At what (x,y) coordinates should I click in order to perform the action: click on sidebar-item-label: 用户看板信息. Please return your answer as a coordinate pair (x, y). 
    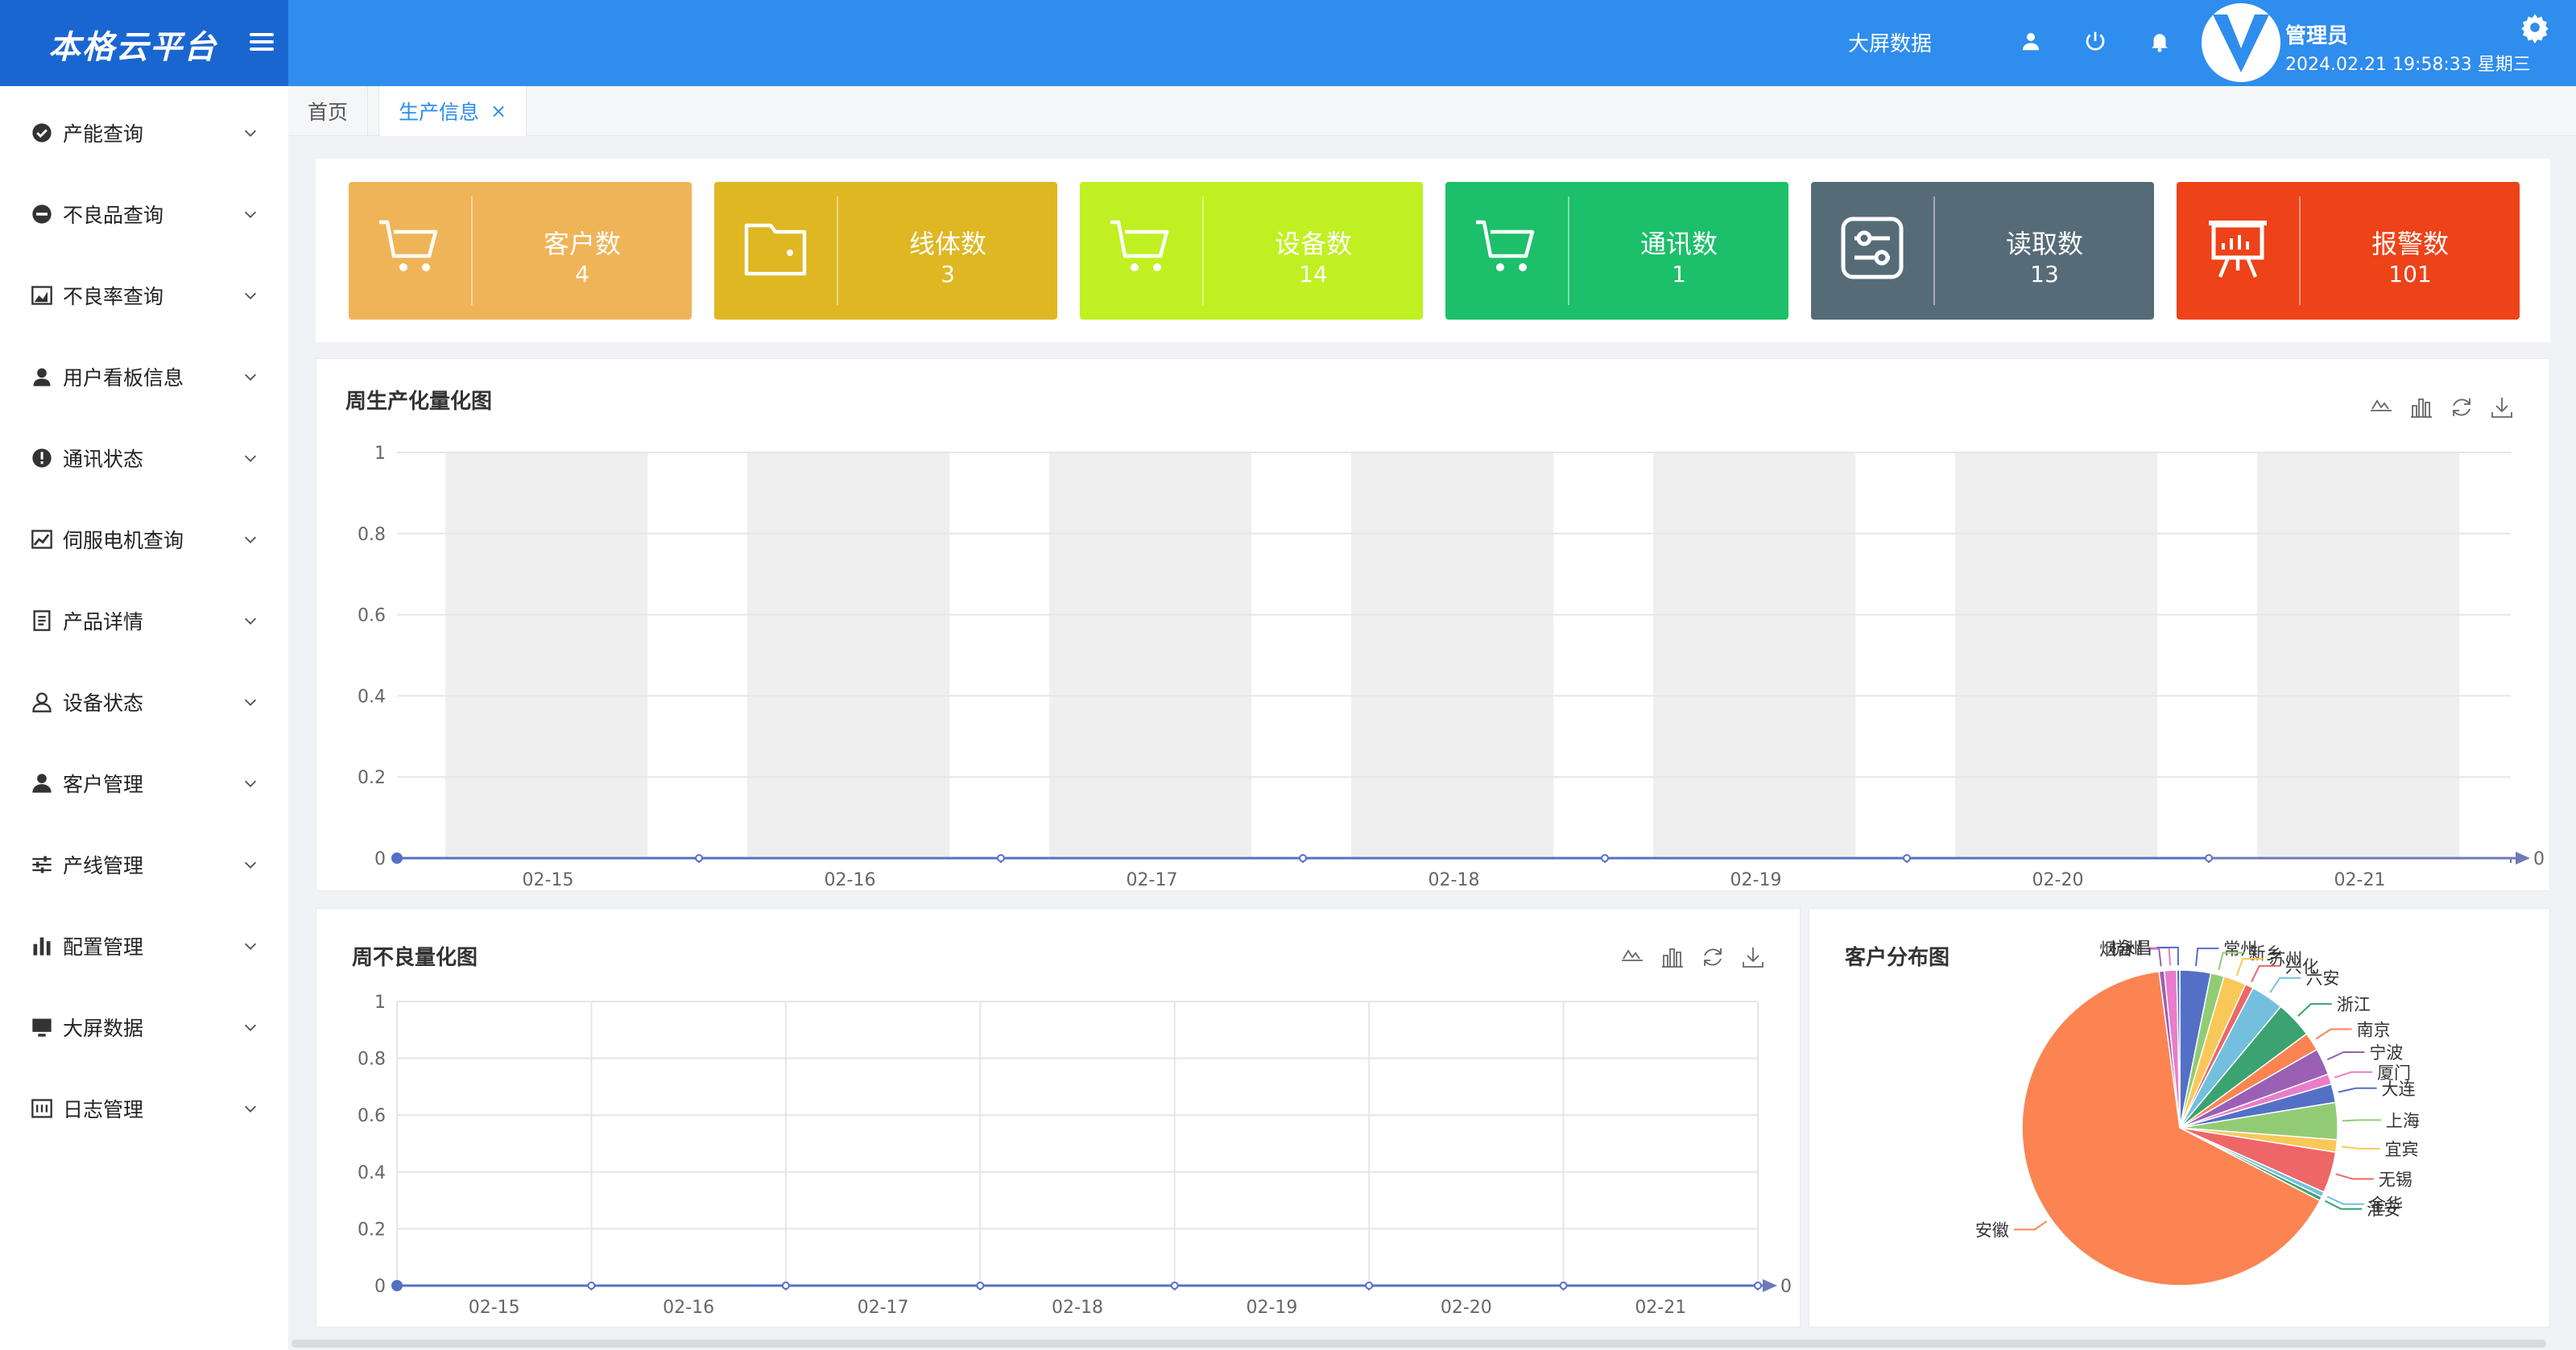
    Looking at the image, I should click on (123, 378).